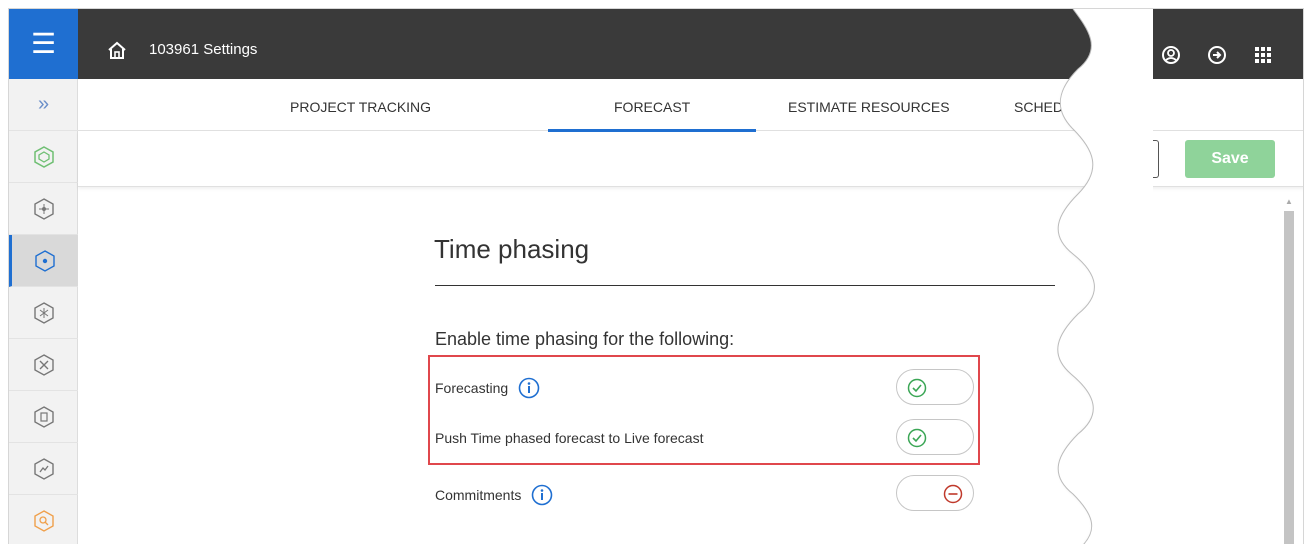 This screenshot has width=1312, height=544. Describe the element at coordinates (1217, 55) in the screenshot. I see `logout-icon` at that location.